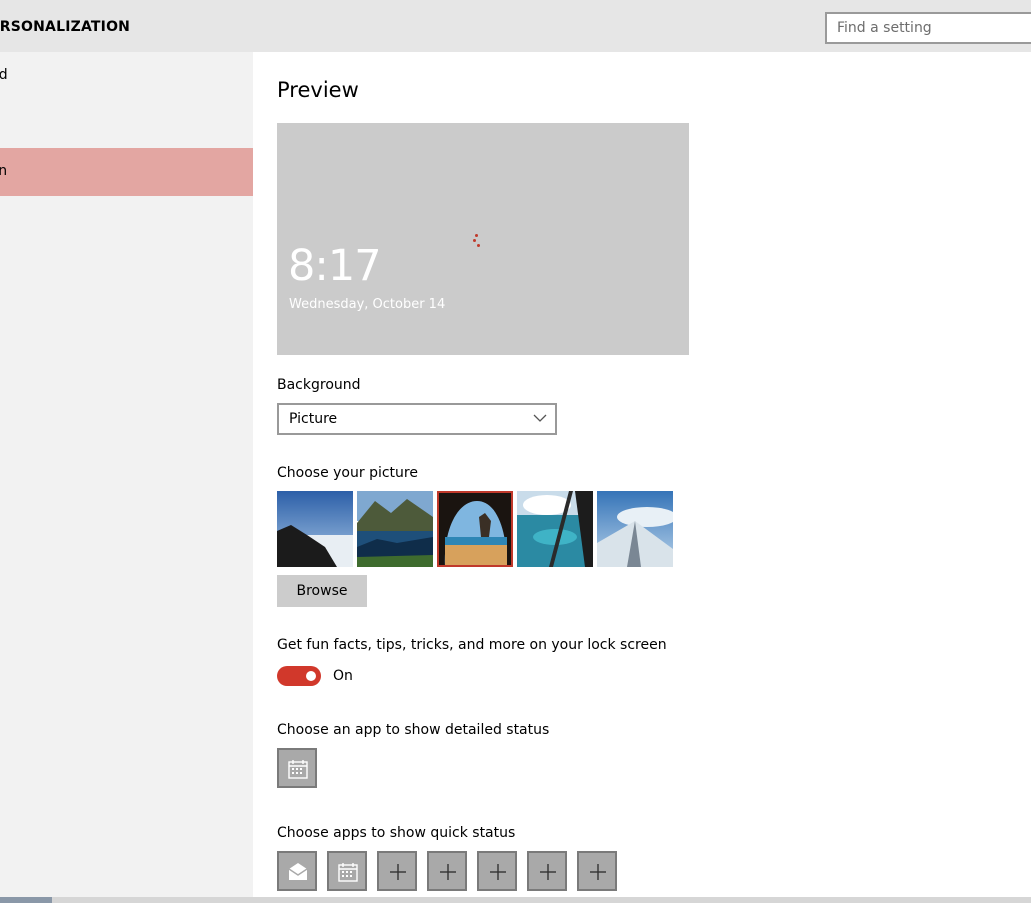  I want to click on lake-mountains-image, so click(395, 529).